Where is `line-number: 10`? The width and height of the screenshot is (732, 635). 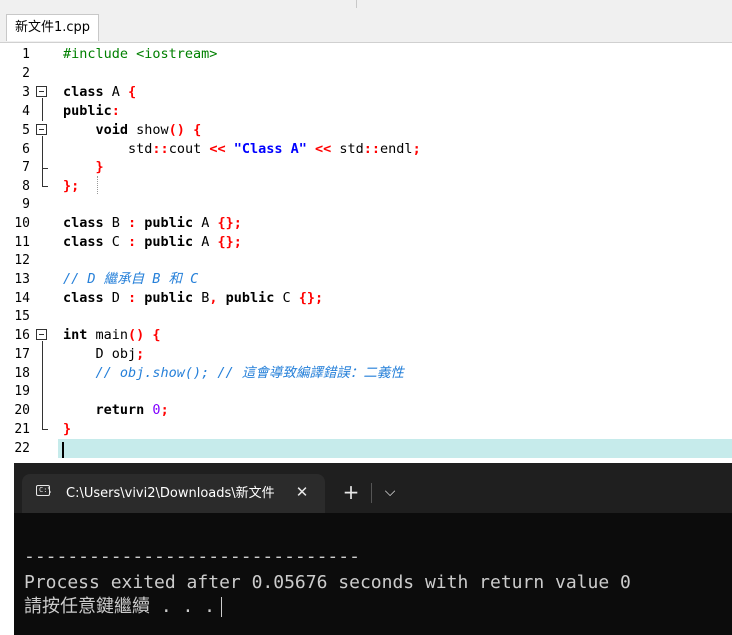
line-number: 10 is located at coordinates (22, 223).